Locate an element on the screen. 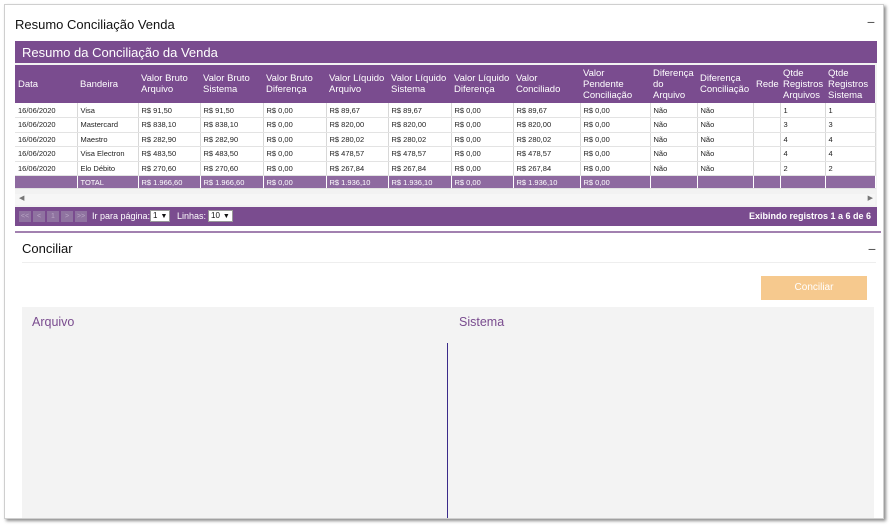  total-cell: TOTAL is located at coordinates (108, 182).